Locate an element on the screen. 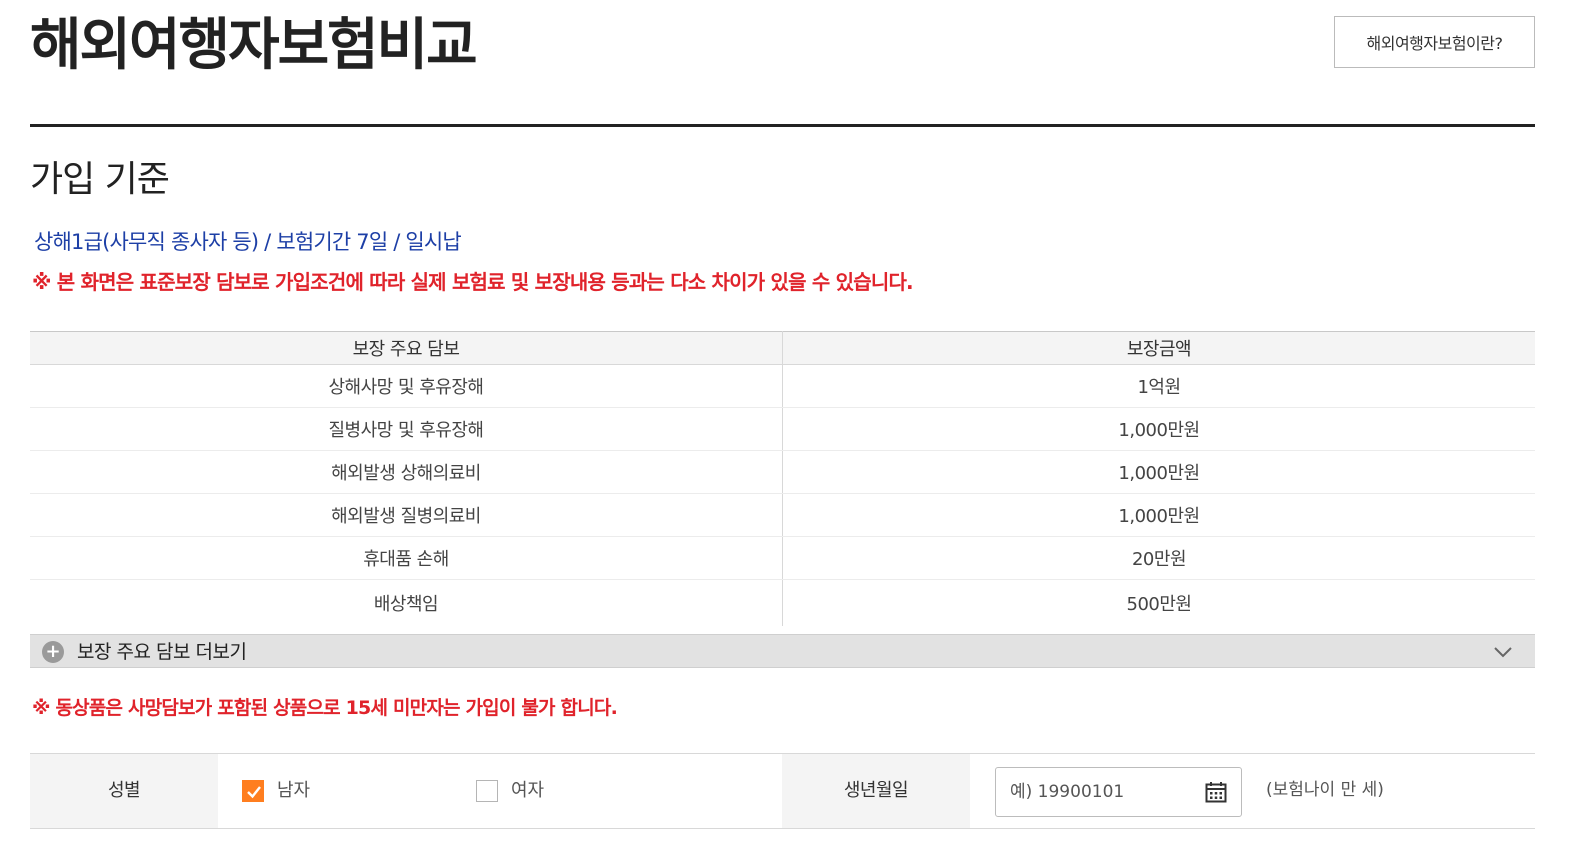 Image resolution: width=1588 pixels, height=850 pixels. coverage-item: 휴대품 손해 is located at coordinates (406, 558).